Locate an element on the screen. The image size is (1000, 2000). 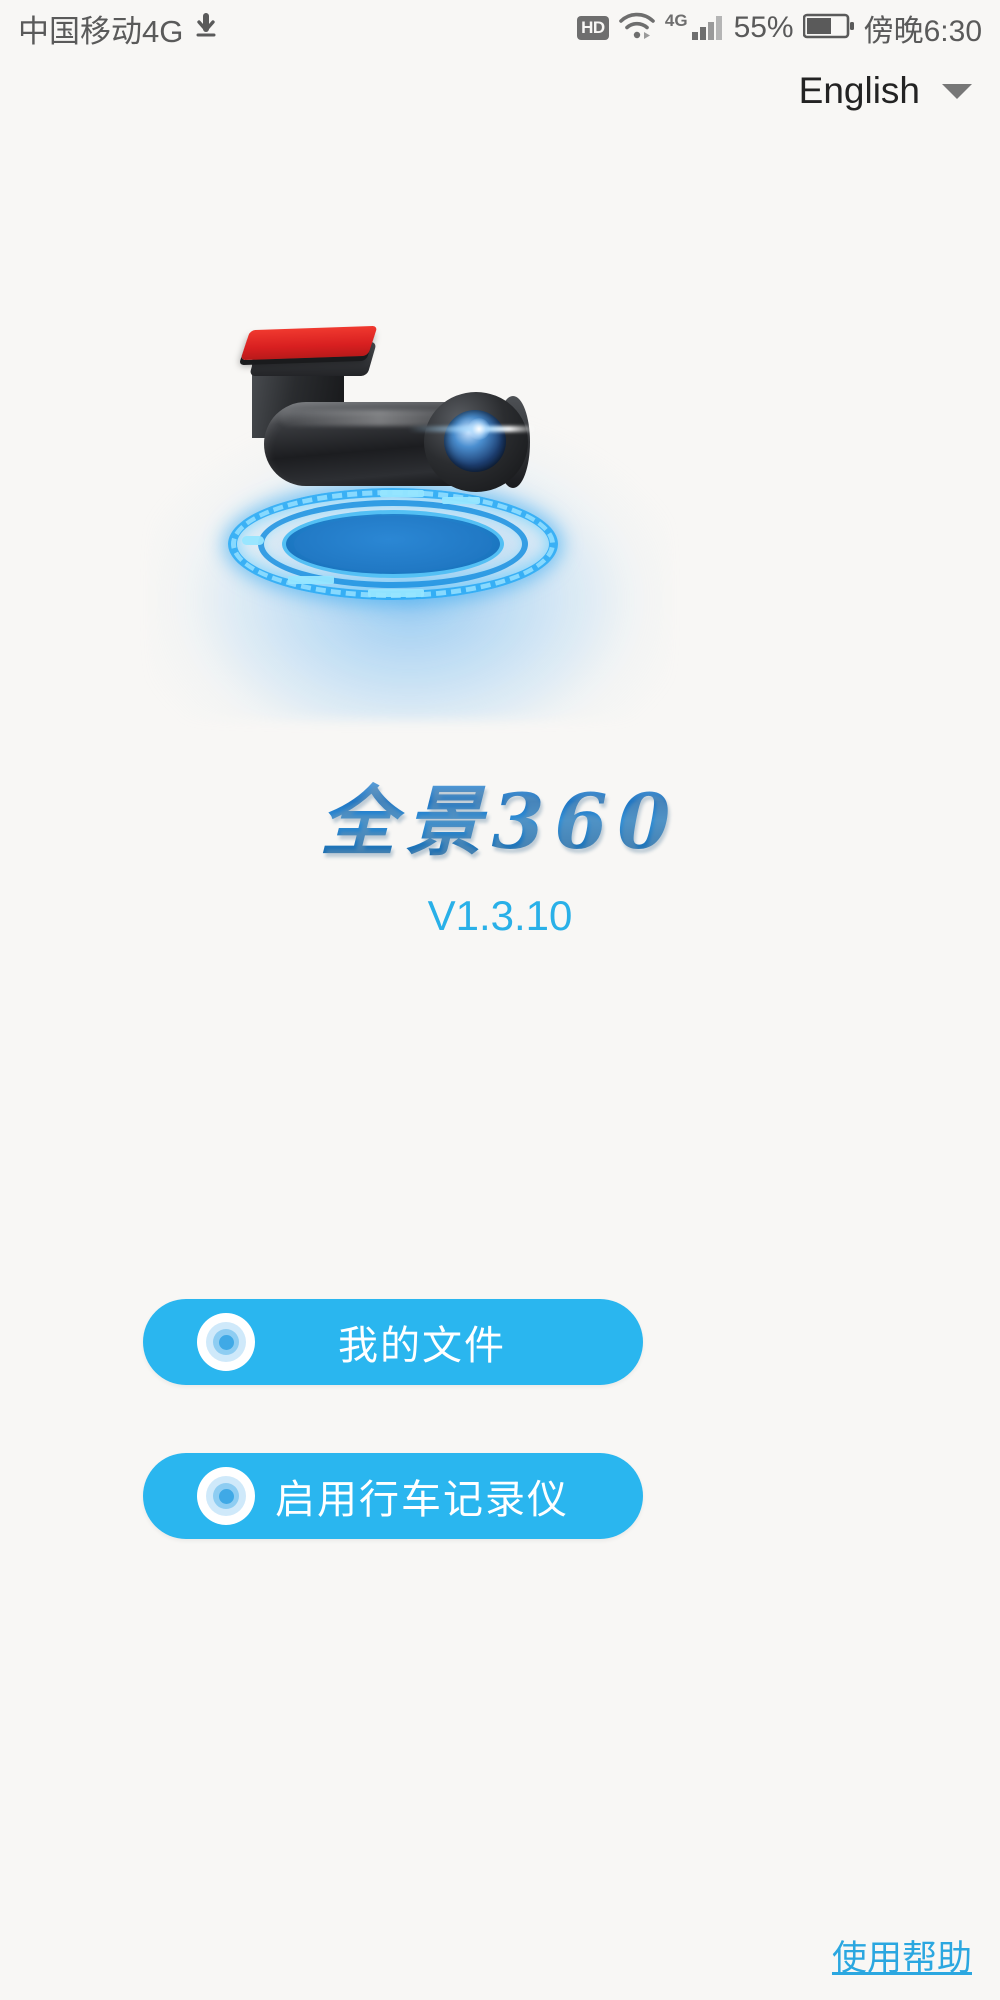
language-selector-label: English is located at coordinates (859, 90).